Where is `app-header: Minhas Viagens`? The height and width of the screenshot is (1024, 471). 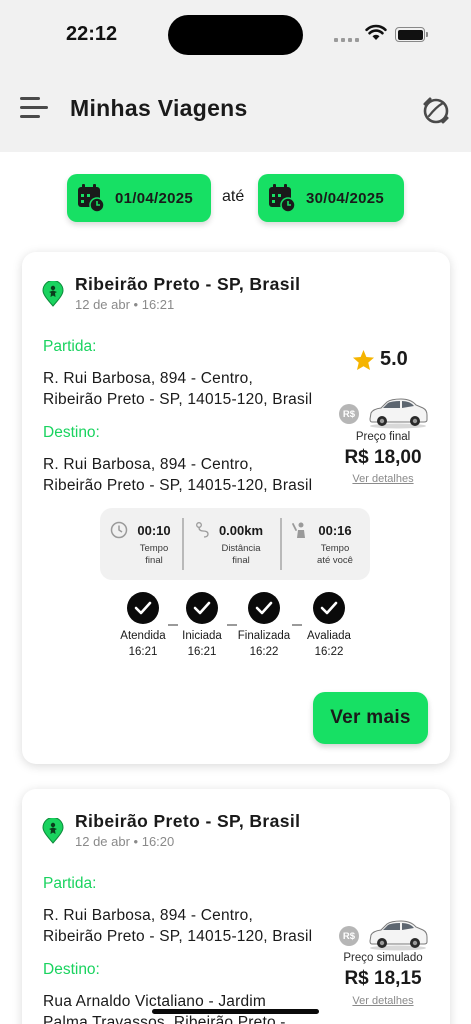 app-header: Minhas Viagens is located at coordinates (235, 112).